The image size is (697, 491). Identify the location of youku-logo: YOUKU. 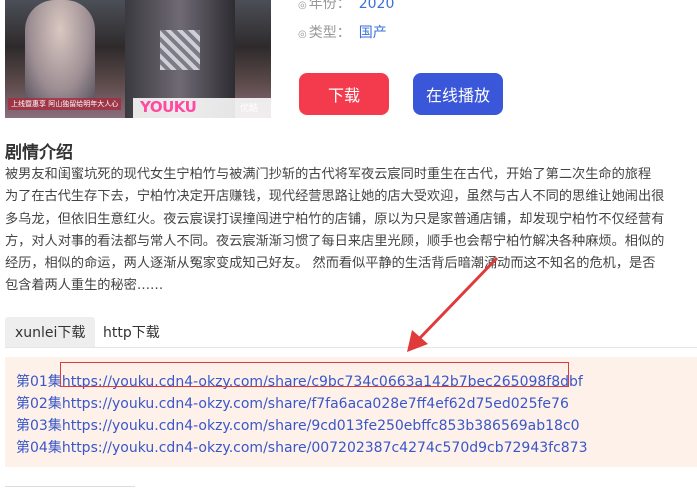
(168, 107).